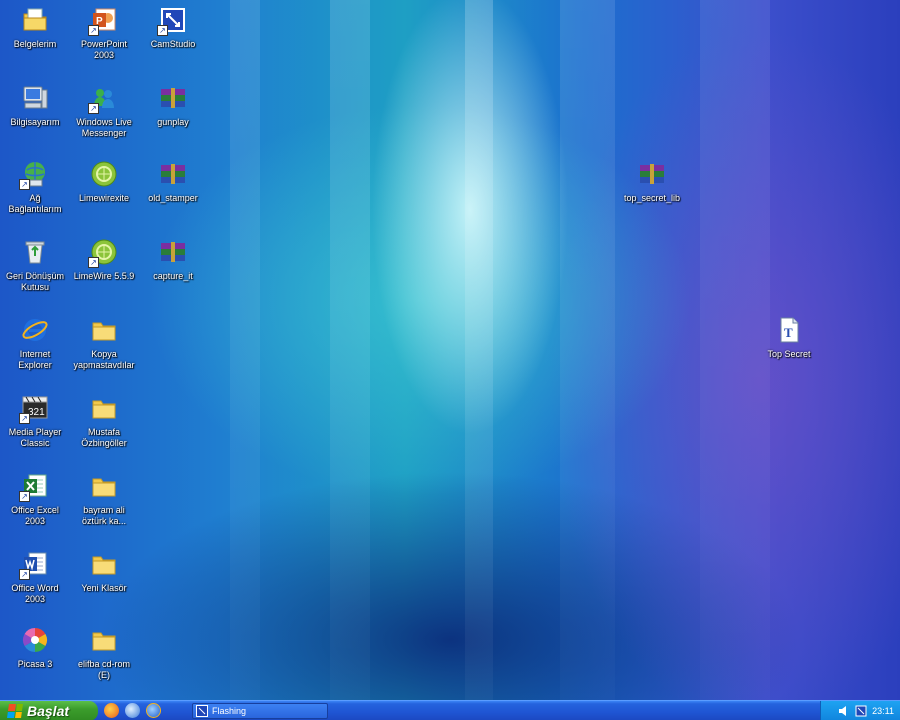 This screenshot has height=720, width=900. I want to click on icon-label: LimeWire 5.5.9, so click(104, 276).